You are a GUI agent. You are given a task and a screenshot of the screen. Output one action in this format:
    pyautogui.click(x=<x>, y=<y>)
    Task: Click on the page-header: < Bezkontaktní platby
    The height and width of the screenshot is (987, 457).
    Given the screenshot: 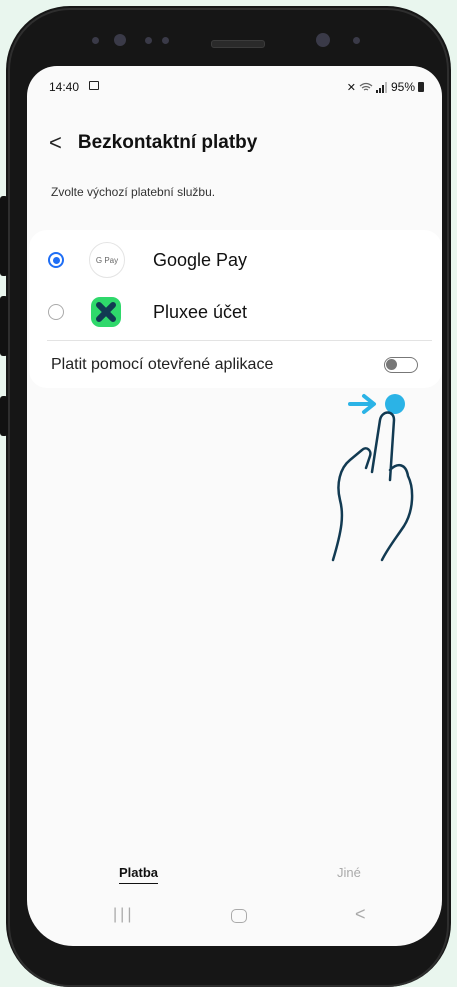 What is the action you would take?
    pyautogui.click(x=153, y=143)
    